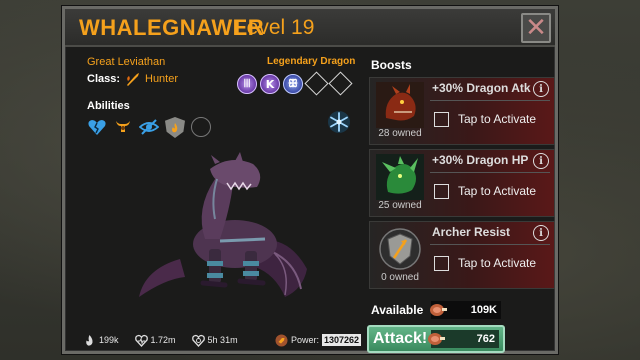  I want to click on green-dragon-head-icon, so click(400, 177).